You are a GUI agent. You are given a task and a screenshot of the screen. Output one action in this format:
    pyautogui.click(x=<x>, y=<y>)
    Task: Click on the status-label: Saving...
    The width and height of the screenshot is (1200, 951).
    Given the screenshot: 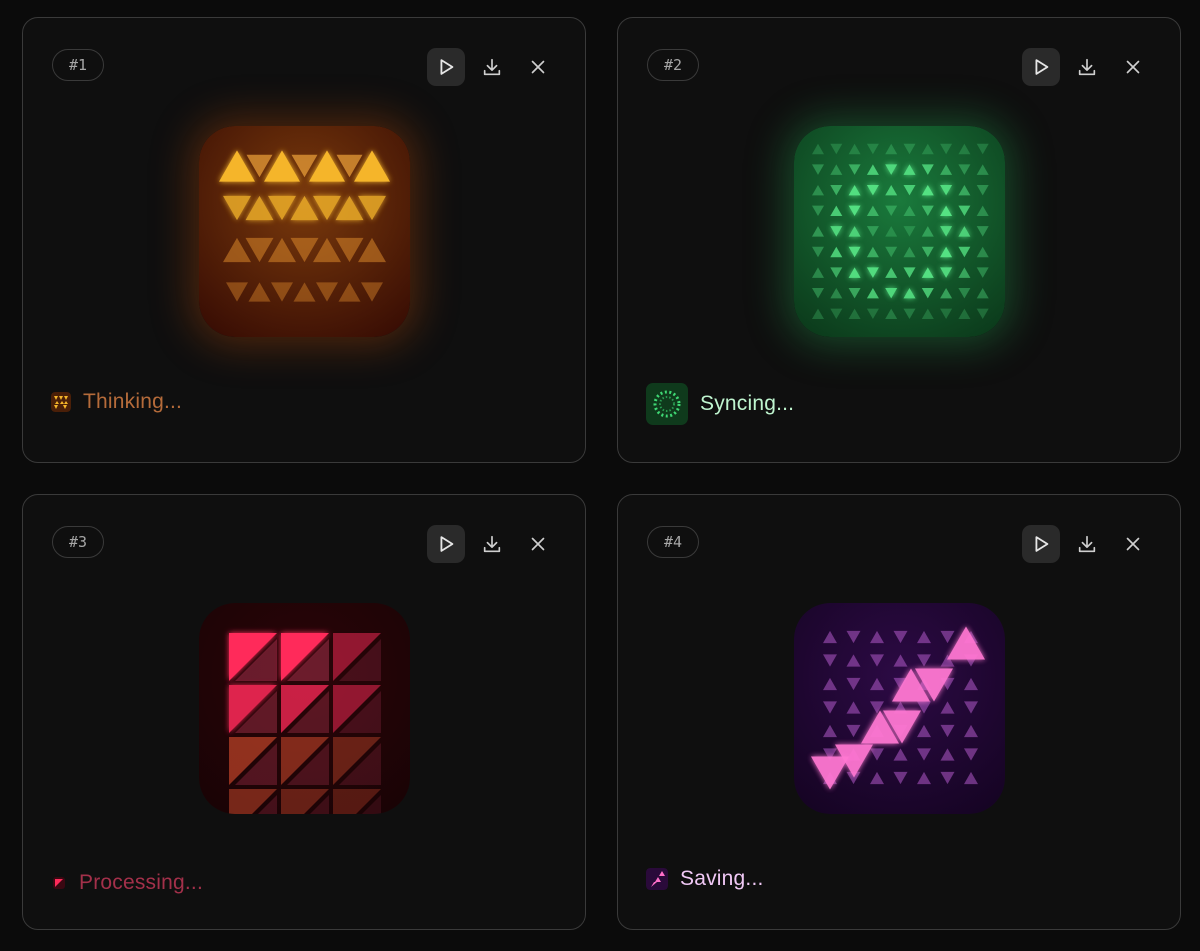 What is the action you would take?
    pyautogui.click(x=722, y=878)
    